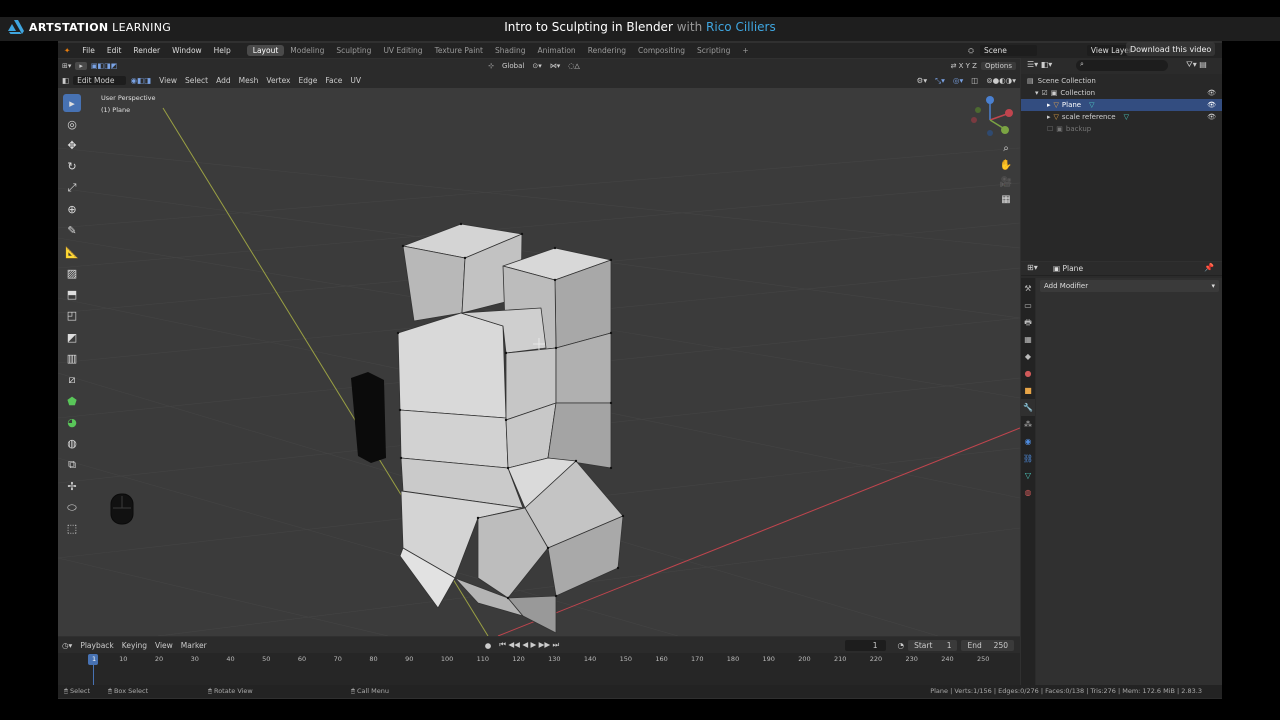 The width and height of the screenshot is (1280, 720). What do you see at coordinates (168, 80) in the screenshot?
I see `menu-view: View` at bounding box center [168, 80].